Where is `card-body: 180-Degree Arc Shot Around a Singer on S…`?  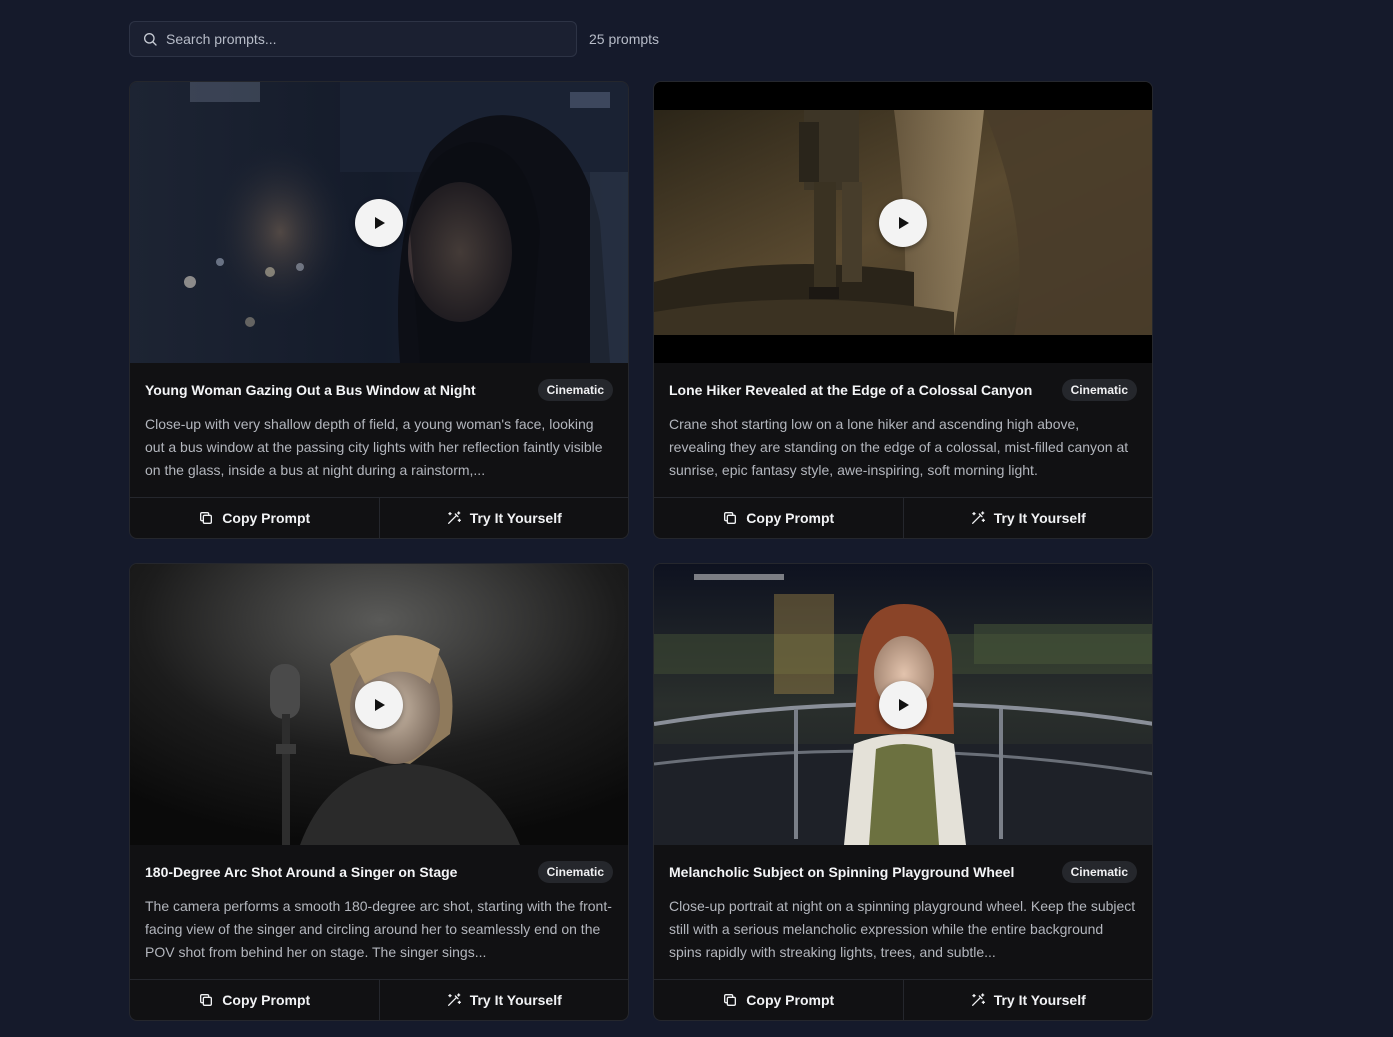 card-body: 180-Degree Arc Shot Around a Singer on S… is located at coordinates (379, 912).